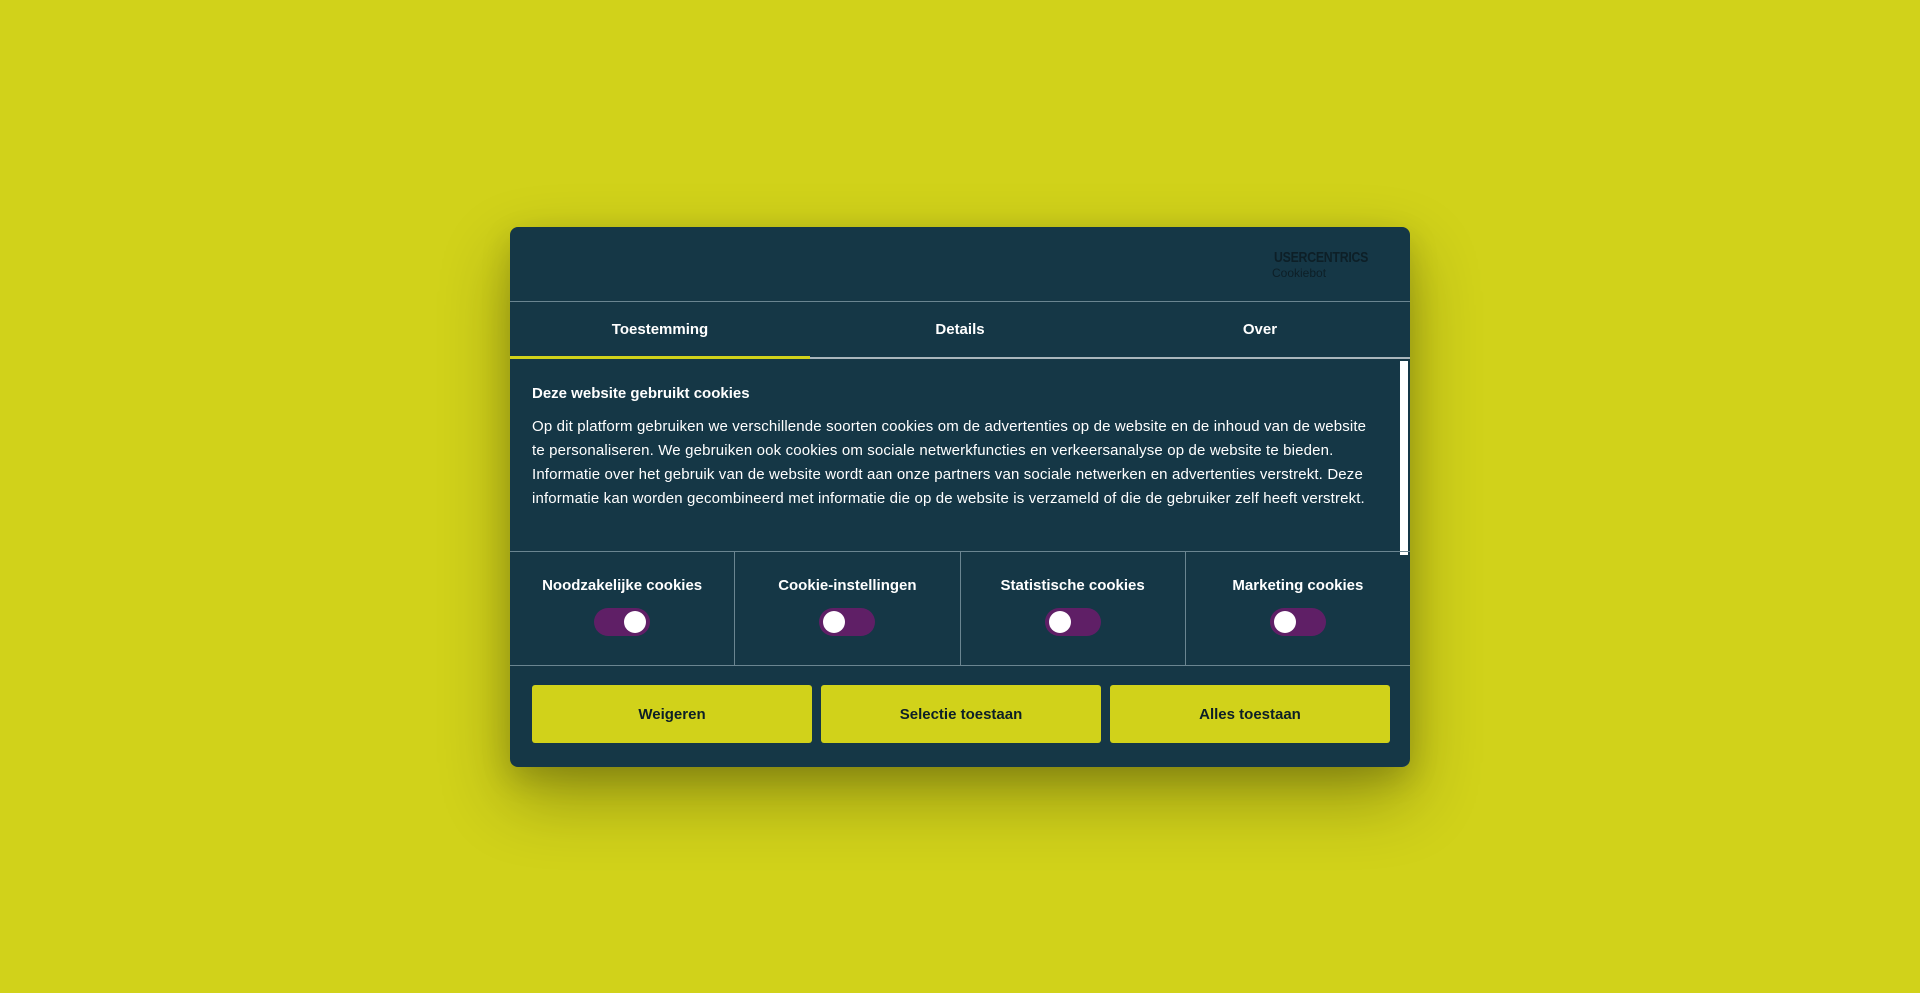  Describe the element at coordinates (1250, 714) in the screenshot. I see `allow-all-button: Alles toestaan` at that location.